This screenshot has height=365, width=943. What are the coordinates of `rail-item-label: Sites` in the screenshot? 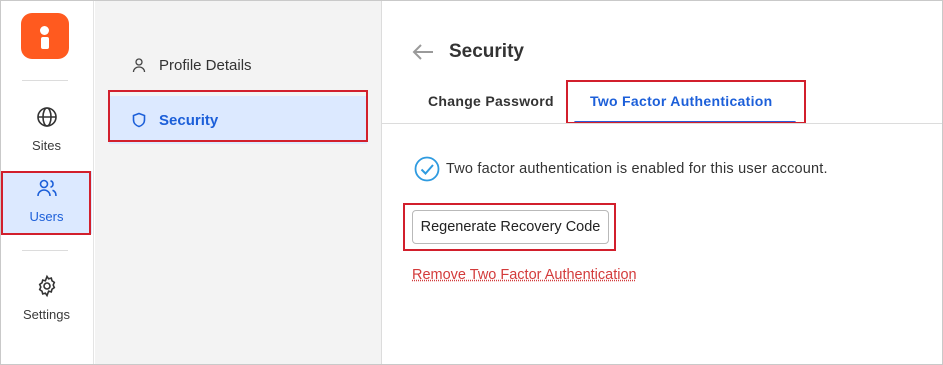 It's located at (46, 145).